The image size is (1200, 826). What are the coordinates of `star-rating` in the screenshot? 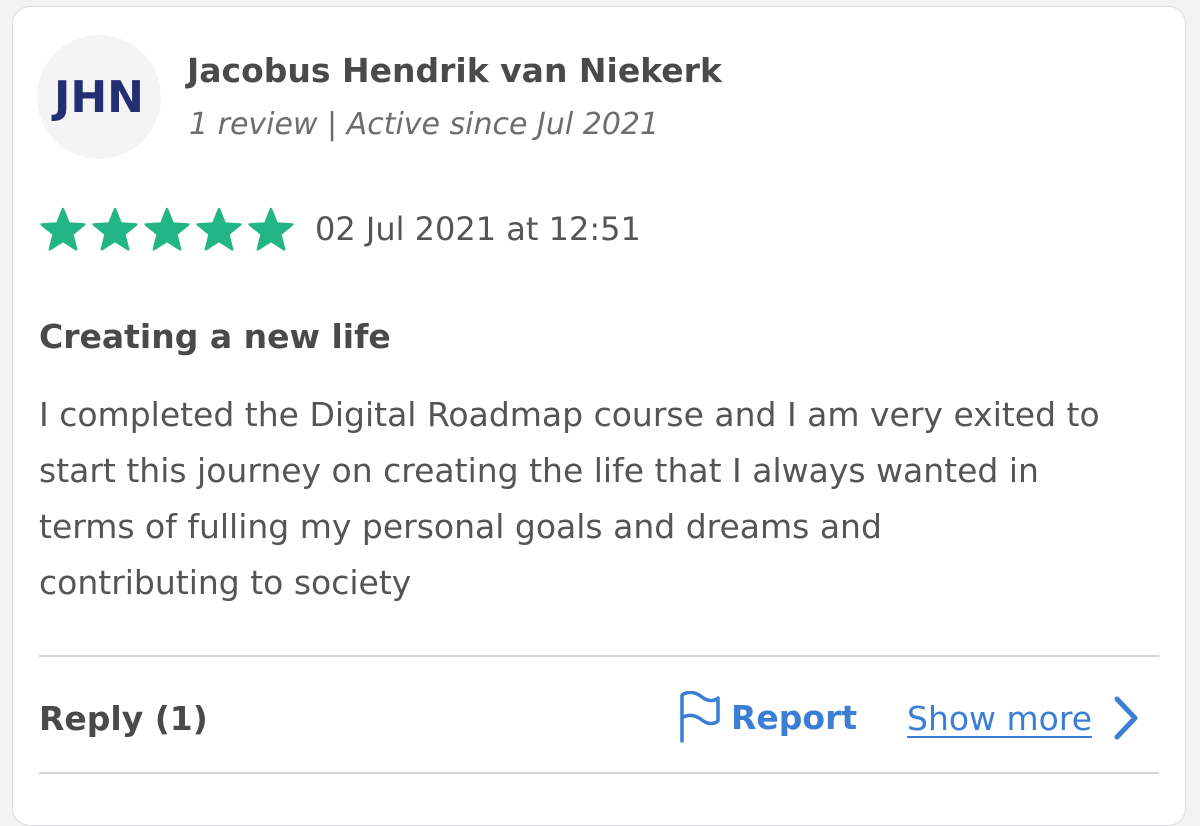 It's located at (167, 230).